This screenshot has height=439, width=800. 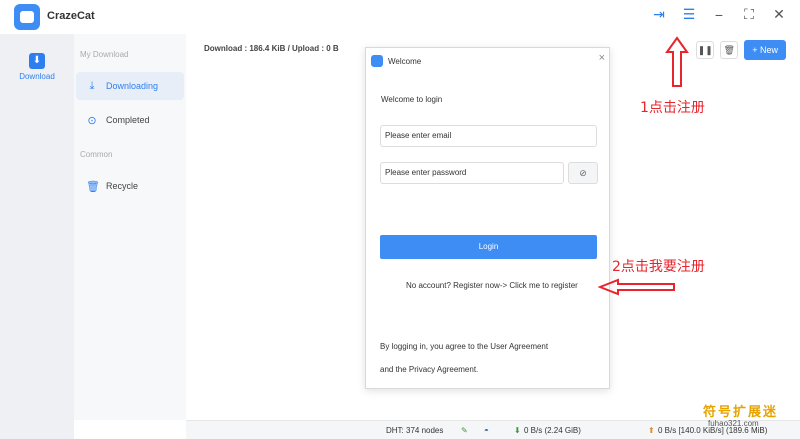 What do you see at coordinates (71, 16) in the screenshot?
I see `app-title: CrazeCat` at bounding box center [71, 16].